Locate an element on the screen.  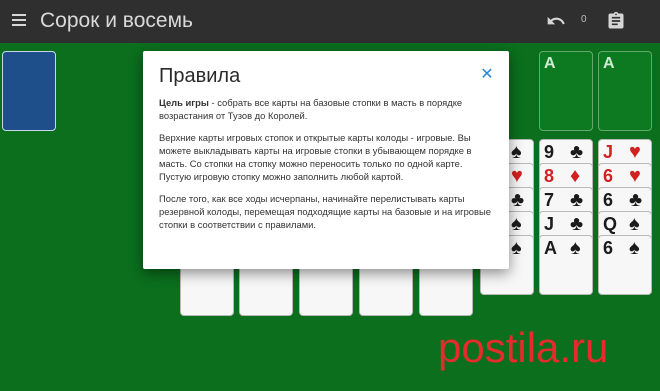
watermark-logo: postila.ru is located at coordinates (523, 347).